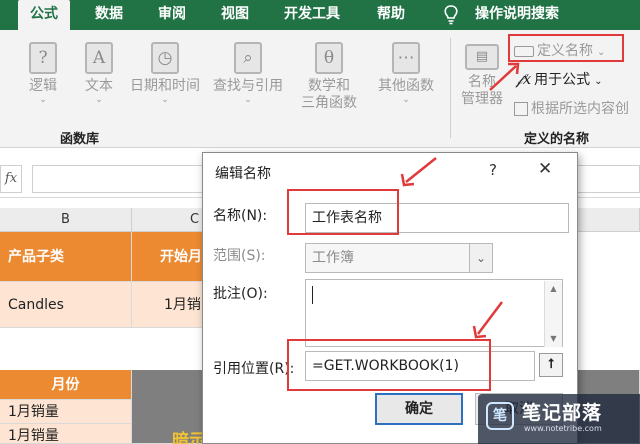 This screenshot has width=640, height=444. Describe the element at coordinates (43, 58) in the screenshot. I see `logical-book-icon: ?` at that location.